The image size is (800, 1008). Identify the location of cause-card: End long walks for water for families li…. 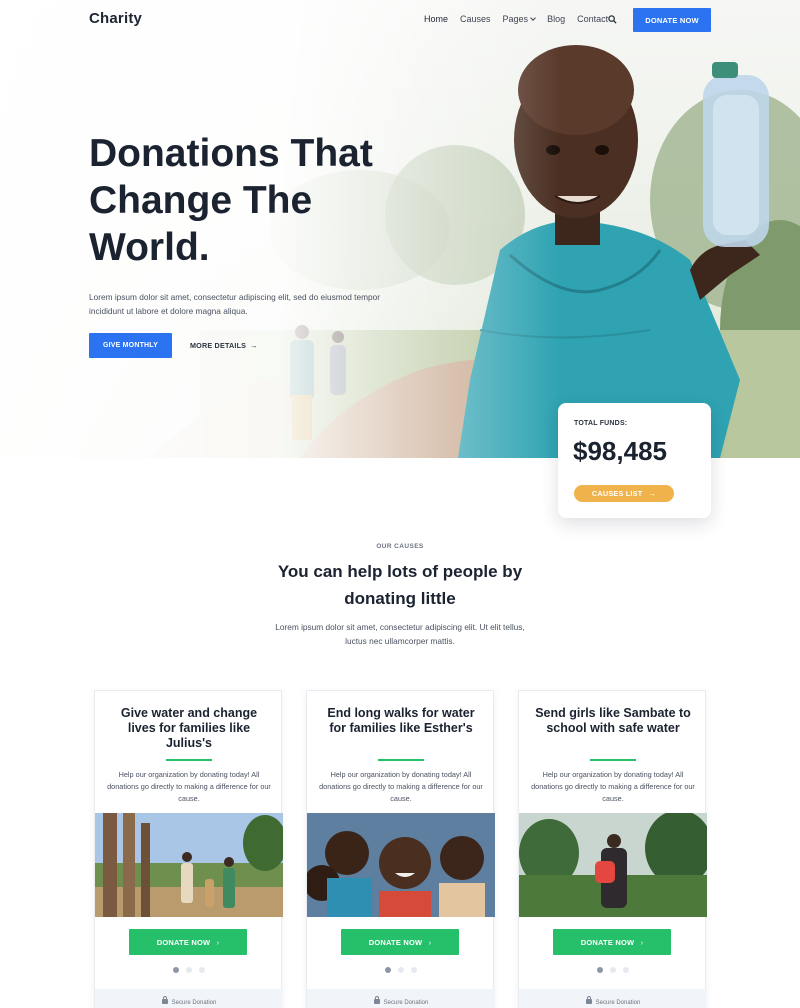
(400, 849).